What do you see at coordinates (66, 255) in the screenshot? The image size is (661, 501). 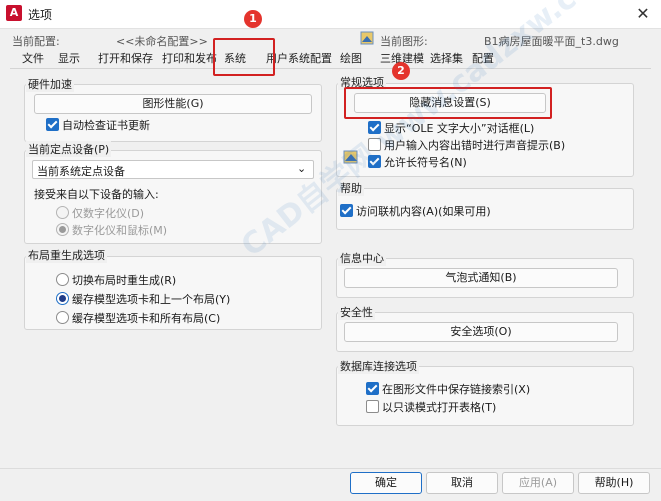 I see `layout-regen-title: 布局重生成选项` at bounding box center [66, 255].